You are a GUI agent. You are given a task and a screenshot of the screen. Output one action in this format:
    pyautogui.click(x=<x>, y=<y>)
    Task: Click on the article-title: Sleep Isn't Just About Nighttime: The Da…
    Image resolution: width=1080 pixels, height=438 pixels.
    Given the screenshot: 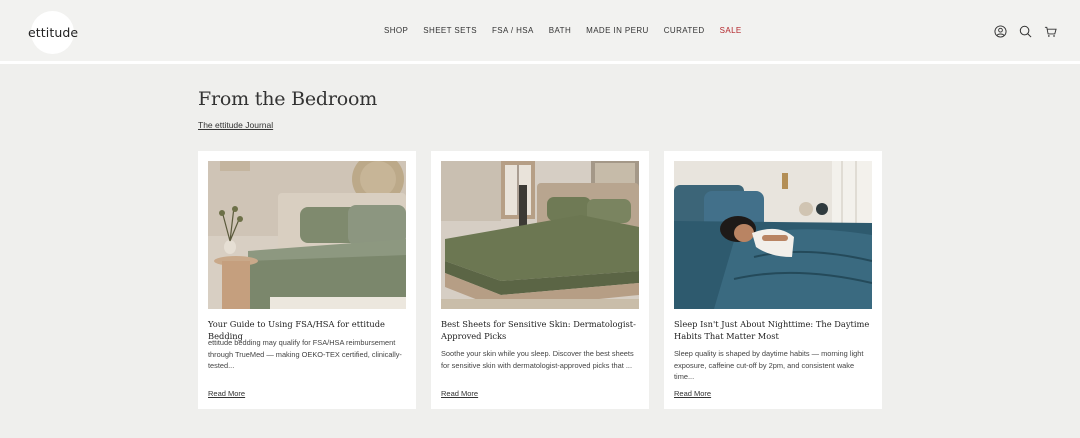 What is the action you would take?
    pyautogui.click(x=774, y=330)
    